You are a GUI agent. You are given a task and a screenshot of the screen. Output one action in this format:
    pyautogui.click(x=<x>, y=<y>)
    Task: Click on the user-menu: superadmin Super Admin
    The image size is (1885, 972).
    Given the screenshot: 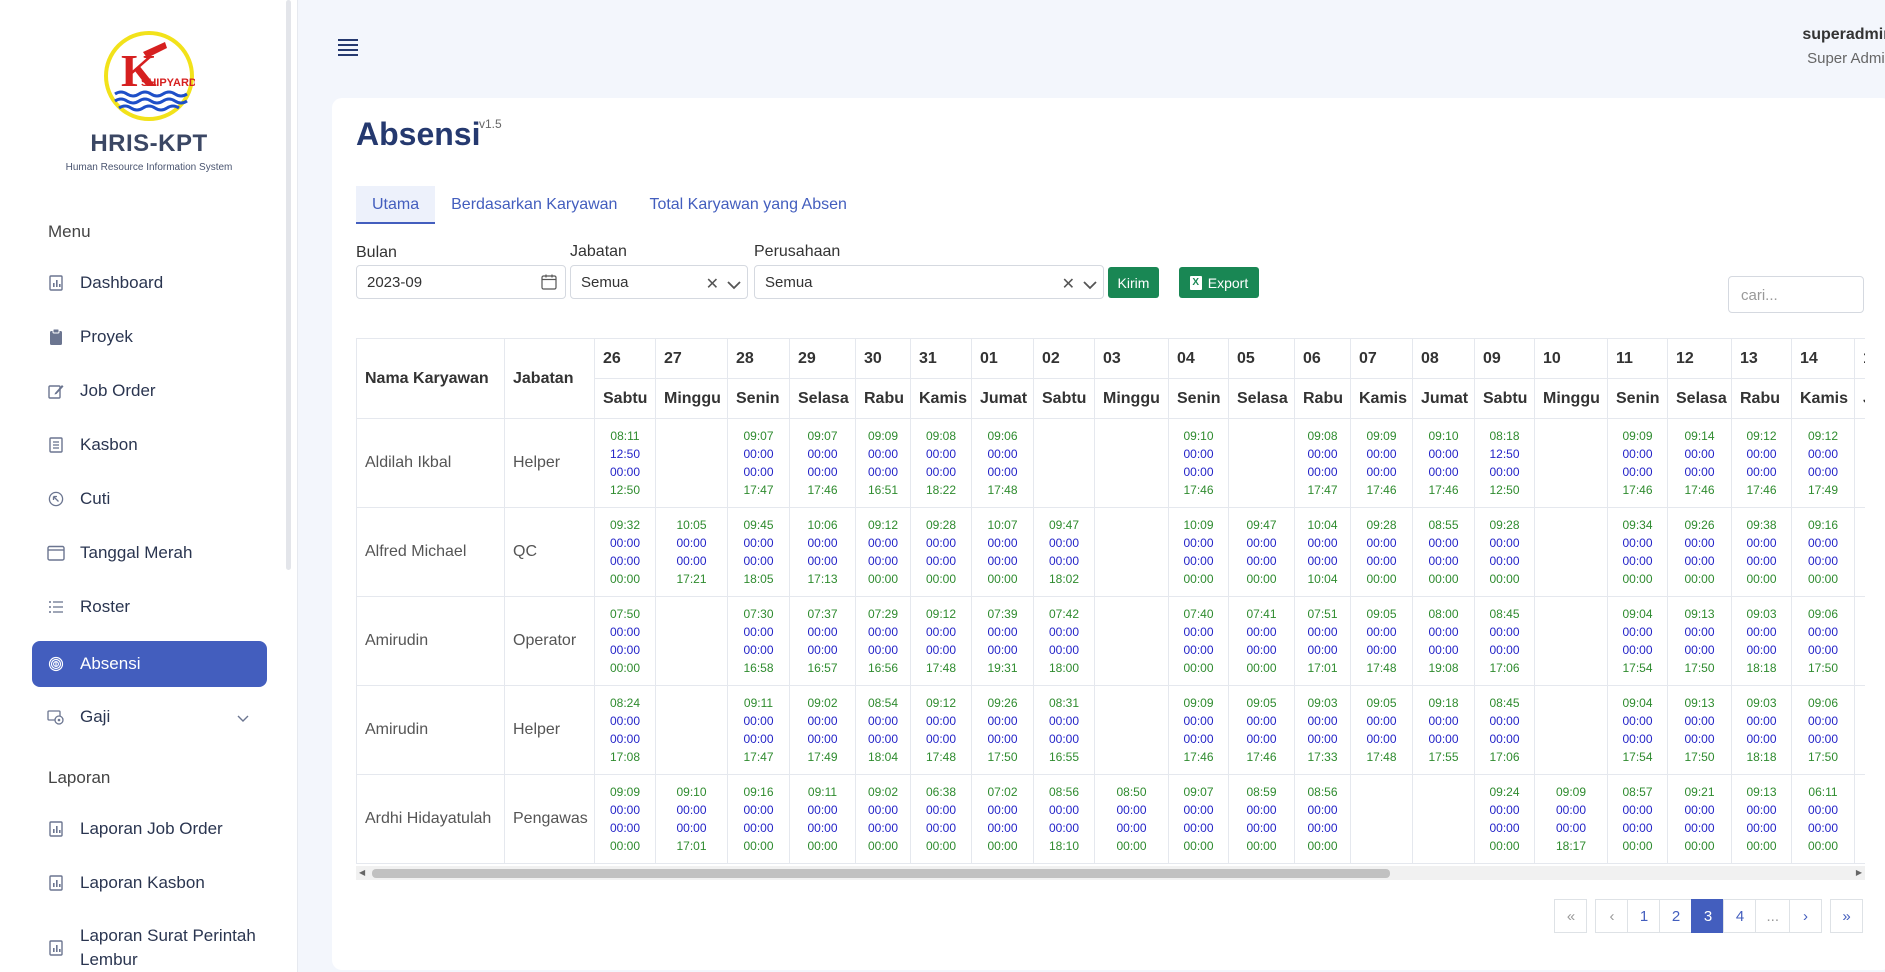 What is the action you would take?
    pyautogui.click(x=1843, y=46)
    